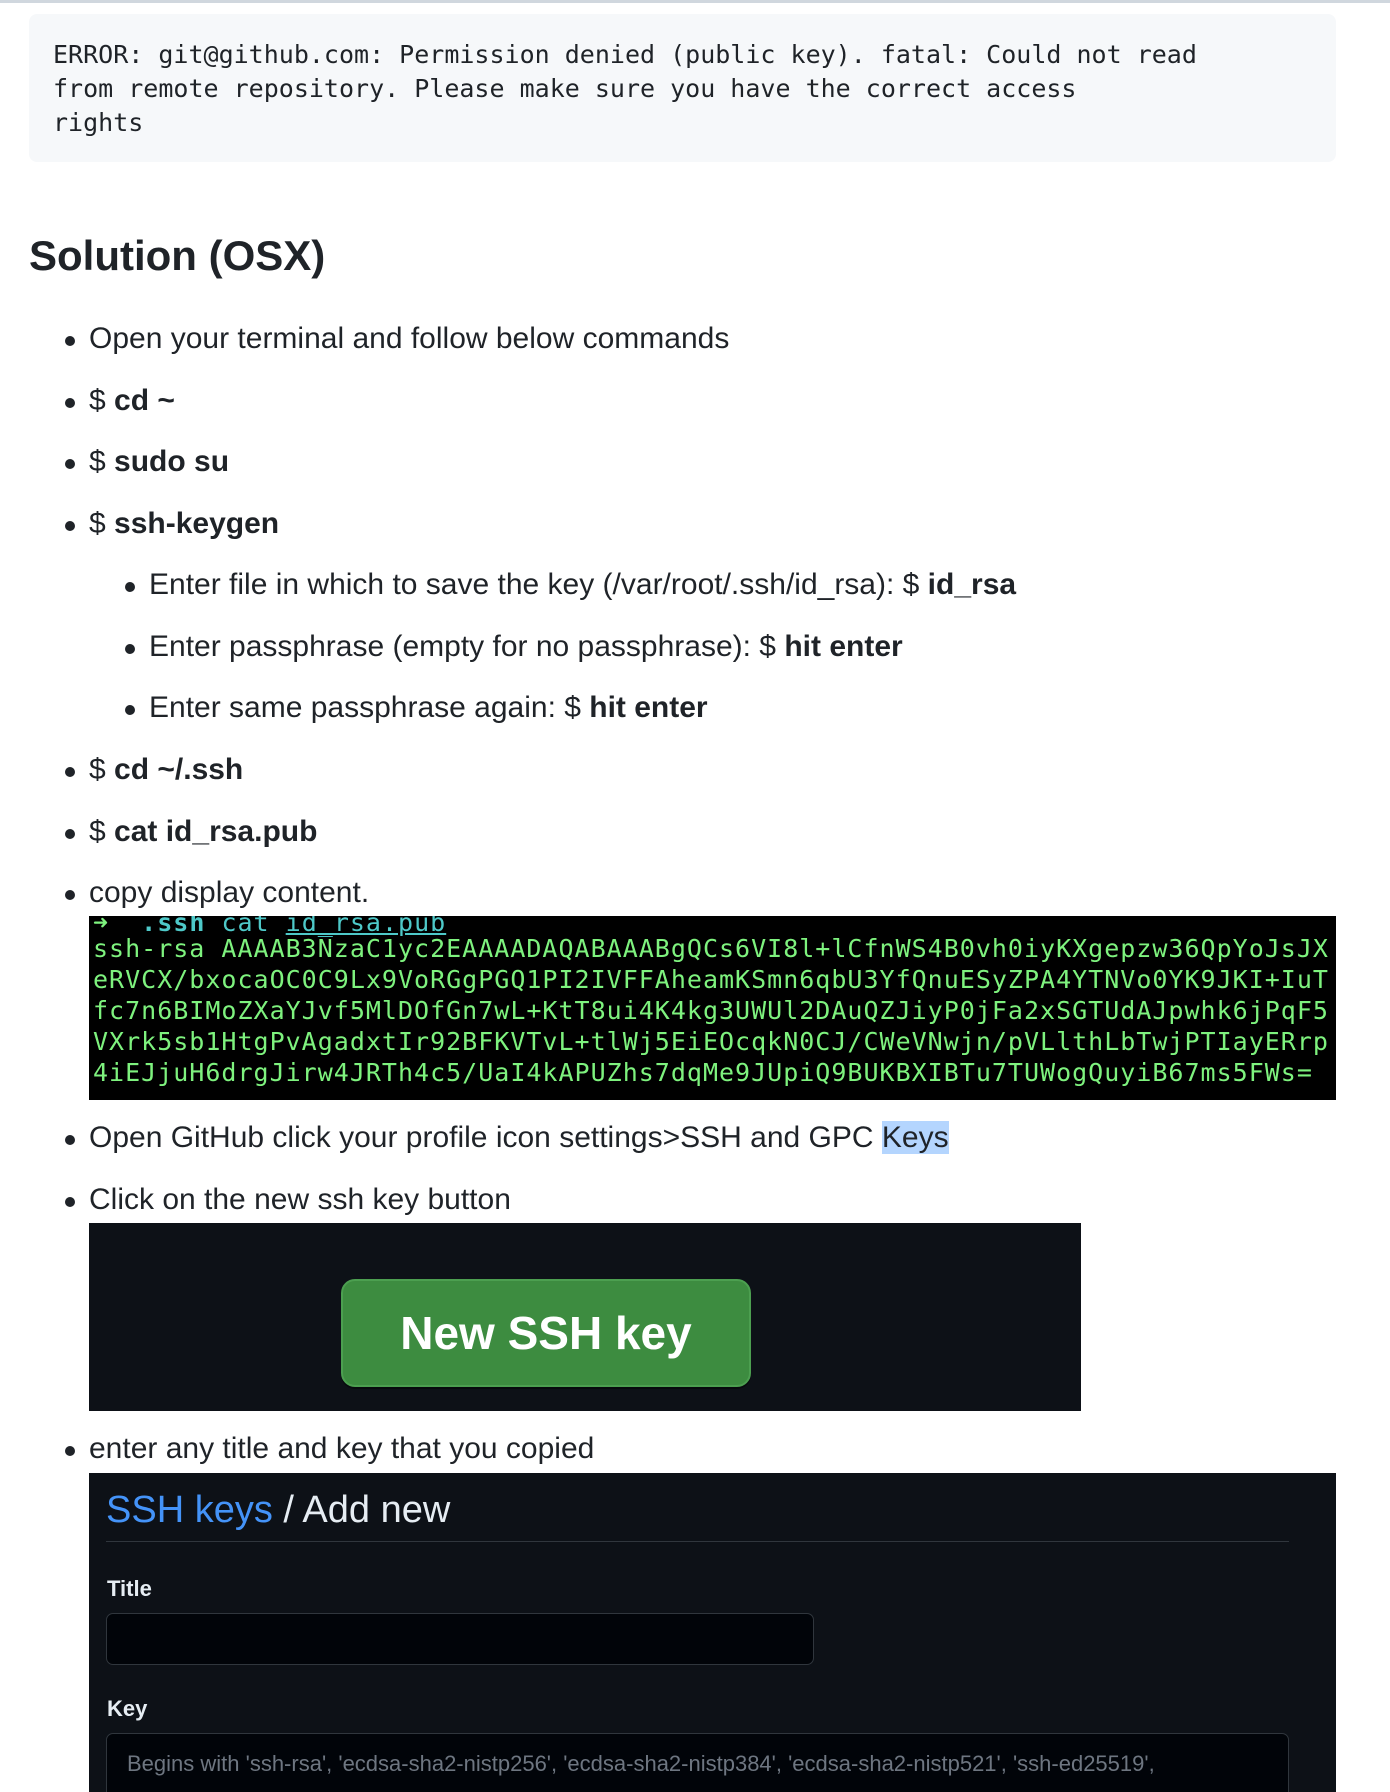  I want to click on new-ssh-key-screenshot: New SSH key, so click(585, 1317).